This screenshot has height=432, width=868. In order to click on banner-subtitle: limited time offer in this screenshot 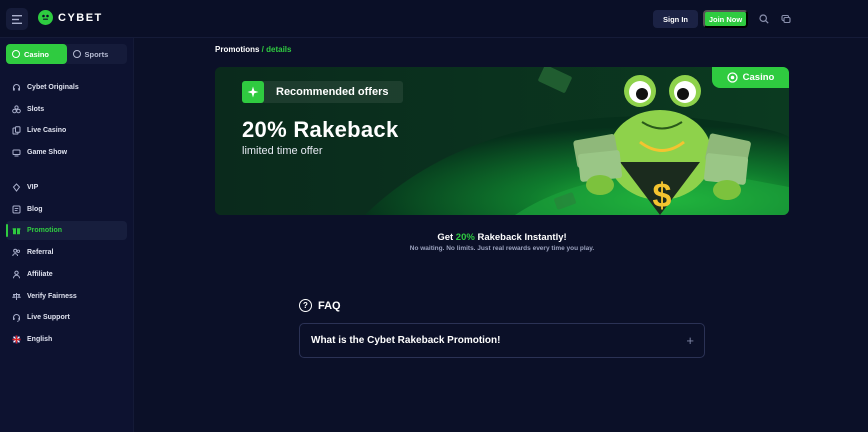, I will do `click(282, 151)`.